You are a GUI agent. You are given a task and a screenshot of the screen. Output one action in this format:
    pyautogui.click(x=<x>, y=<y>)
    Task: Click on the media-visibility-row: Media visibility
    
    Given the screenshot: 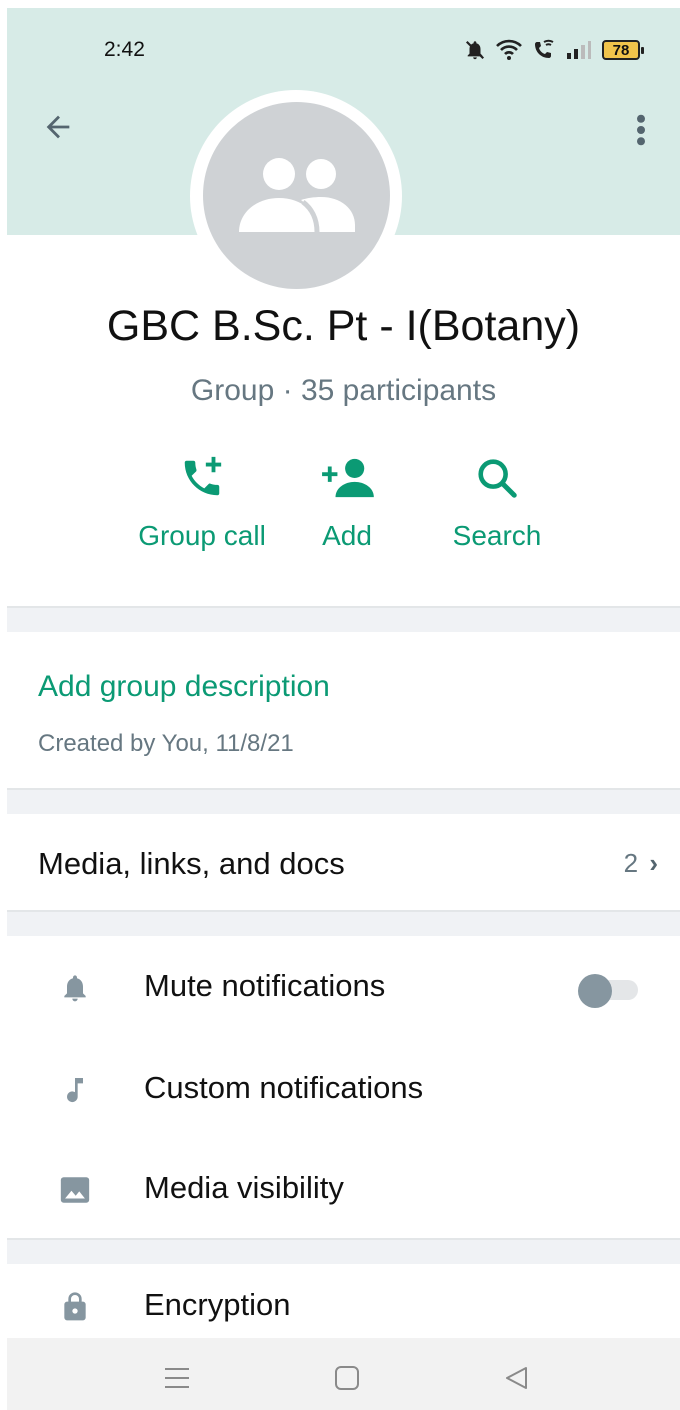 What is the action you would take?
    pyautogui.click(x=343, y=1191)
    